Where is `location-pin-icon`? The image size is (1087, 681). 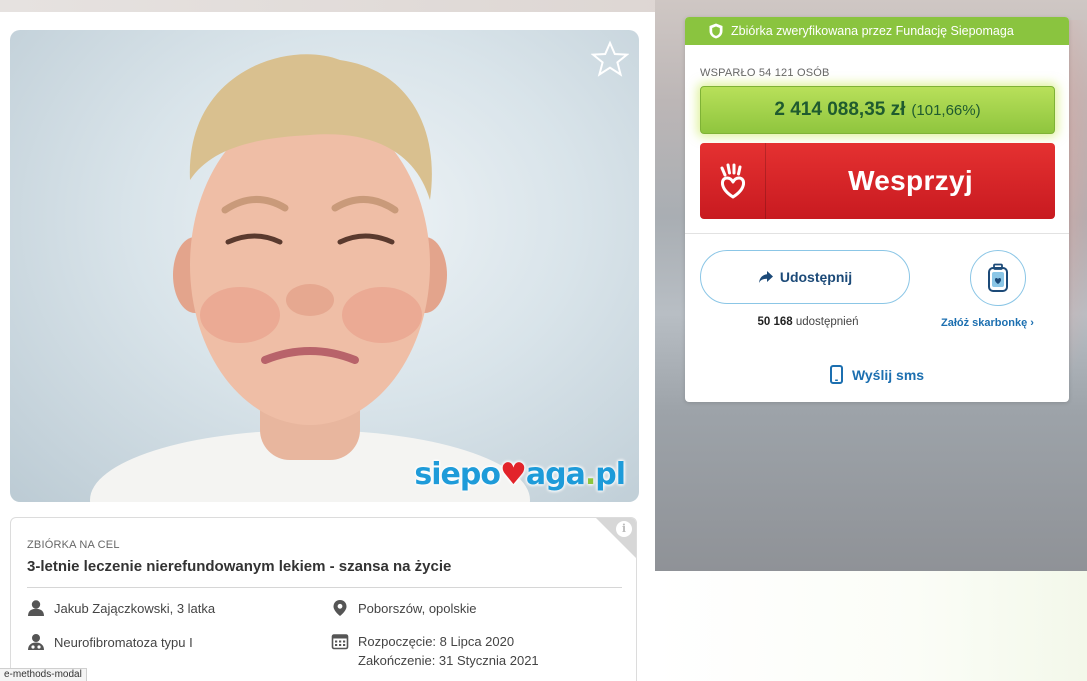
location-pin-icon is located at coordinates (340, 608).